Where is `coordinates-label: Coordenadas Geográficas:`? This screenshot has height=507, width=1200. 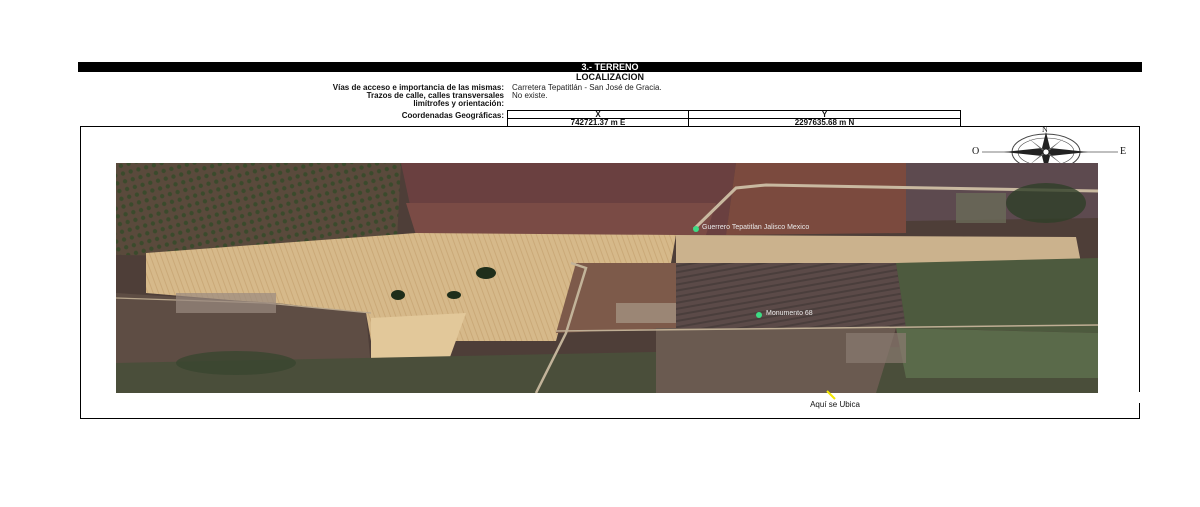 coordinates-label: Coordenadas Geográficas: is located at coordinates (452, 115).